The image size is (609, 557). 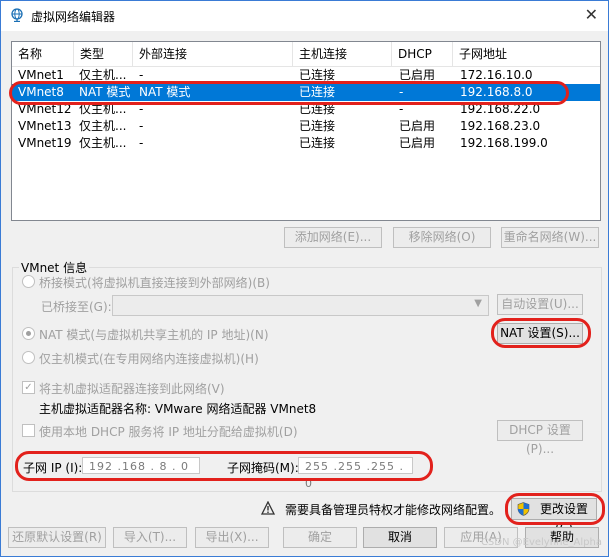 I want to click on column-header-dhcp: DHCP, so click(x=422, y=54).